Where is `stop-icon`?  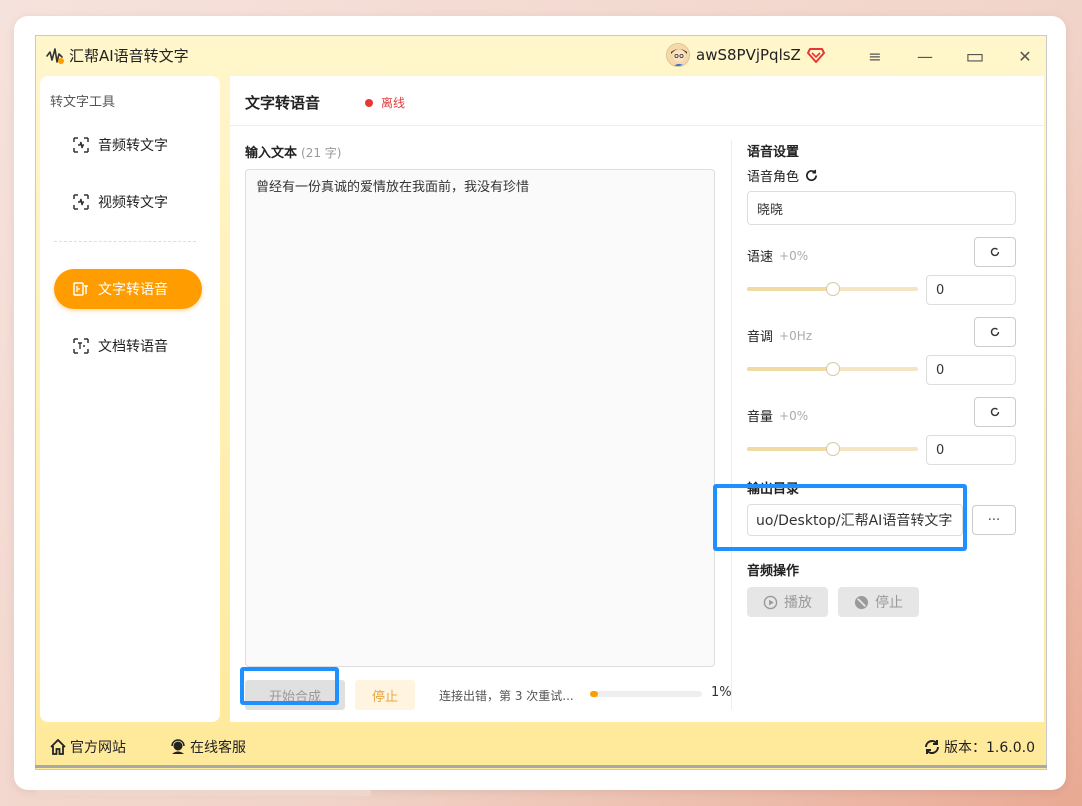
stop-icon is located at coordinates (861, 602).